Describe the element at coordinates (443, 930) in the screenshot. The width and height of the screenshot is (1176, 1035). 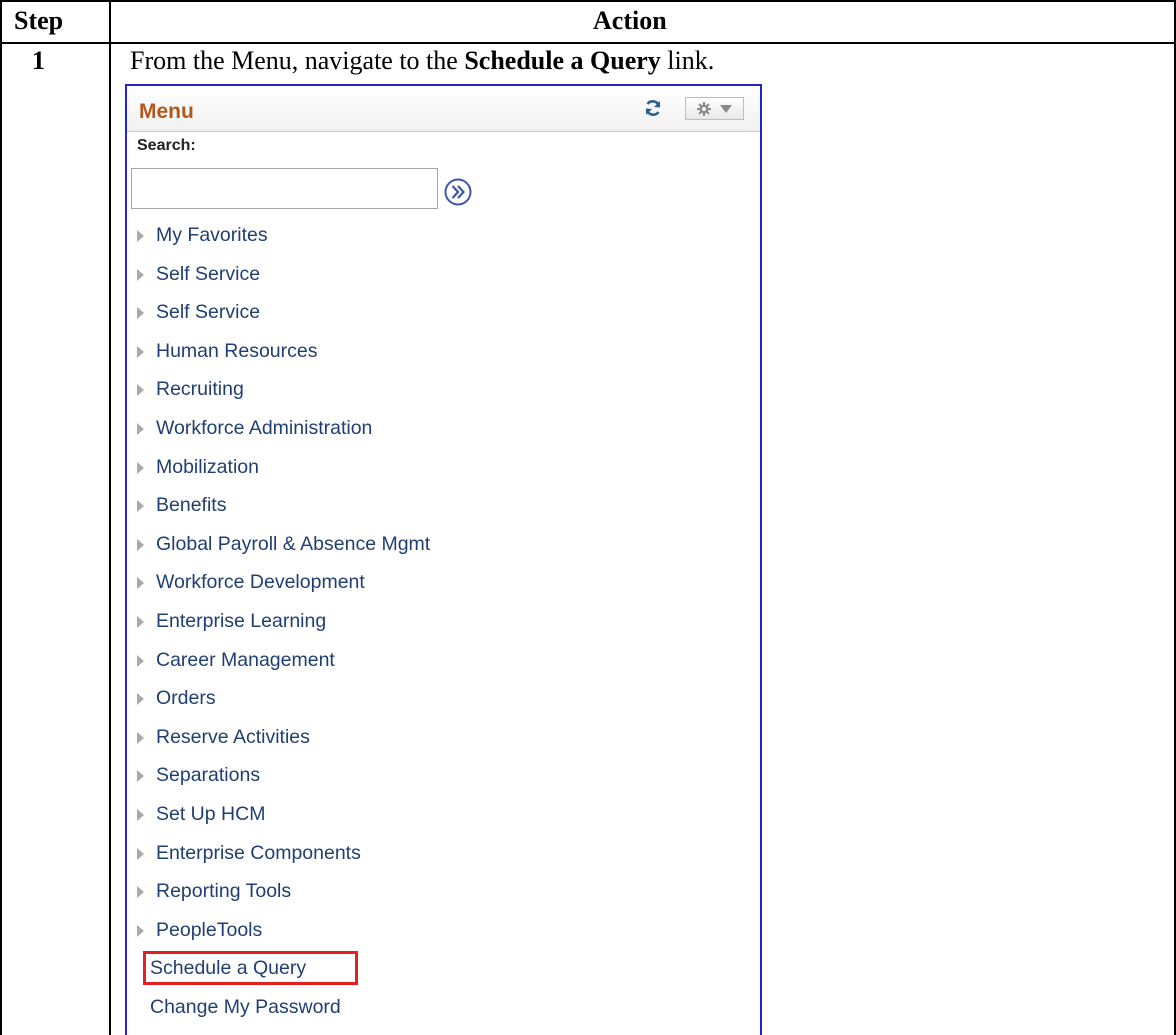
I see `menu-folder-peopletools: PeopleTools` at that location.